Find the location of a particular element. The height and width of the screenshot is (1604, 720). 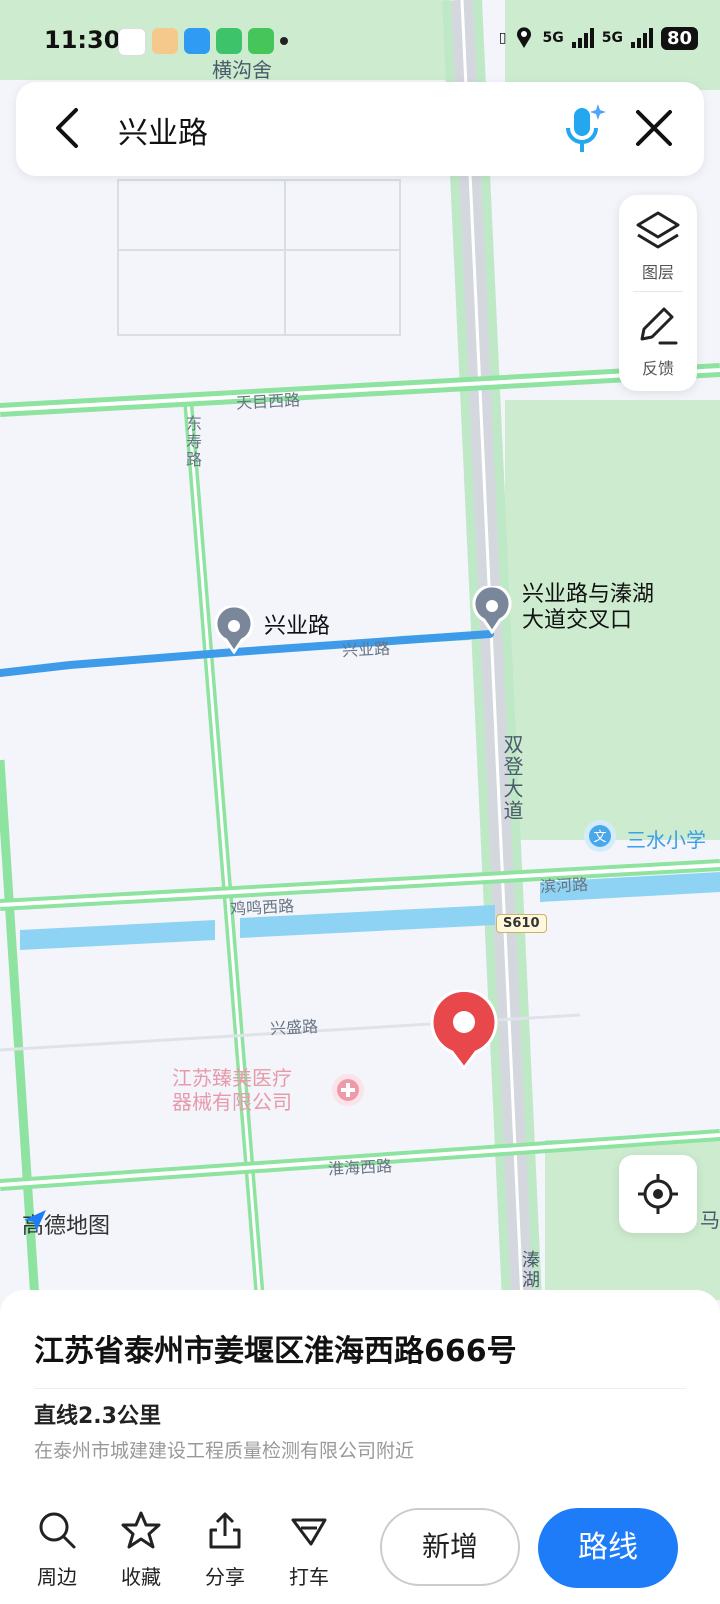

voice-mic-icon is located at coordinates (585, 129).